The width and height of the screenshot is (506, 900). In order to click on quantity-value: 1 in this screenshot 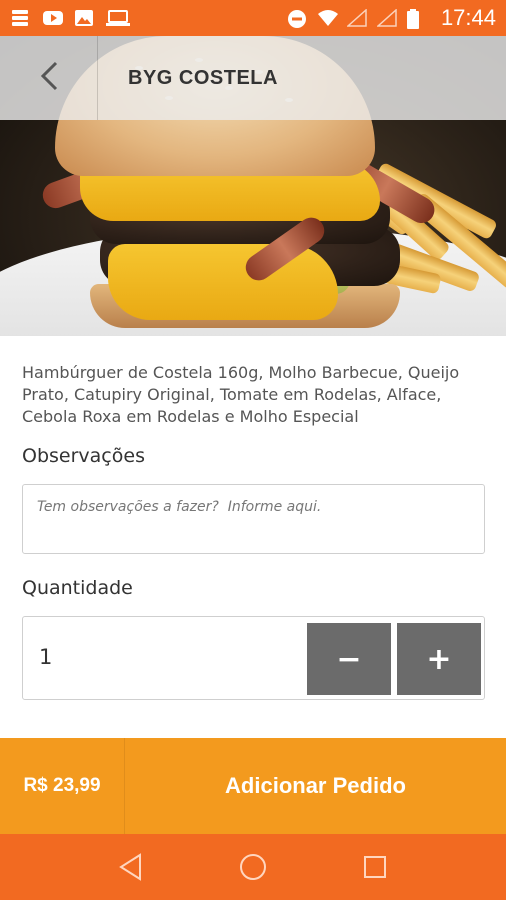, I will do `click(46, 657)`.